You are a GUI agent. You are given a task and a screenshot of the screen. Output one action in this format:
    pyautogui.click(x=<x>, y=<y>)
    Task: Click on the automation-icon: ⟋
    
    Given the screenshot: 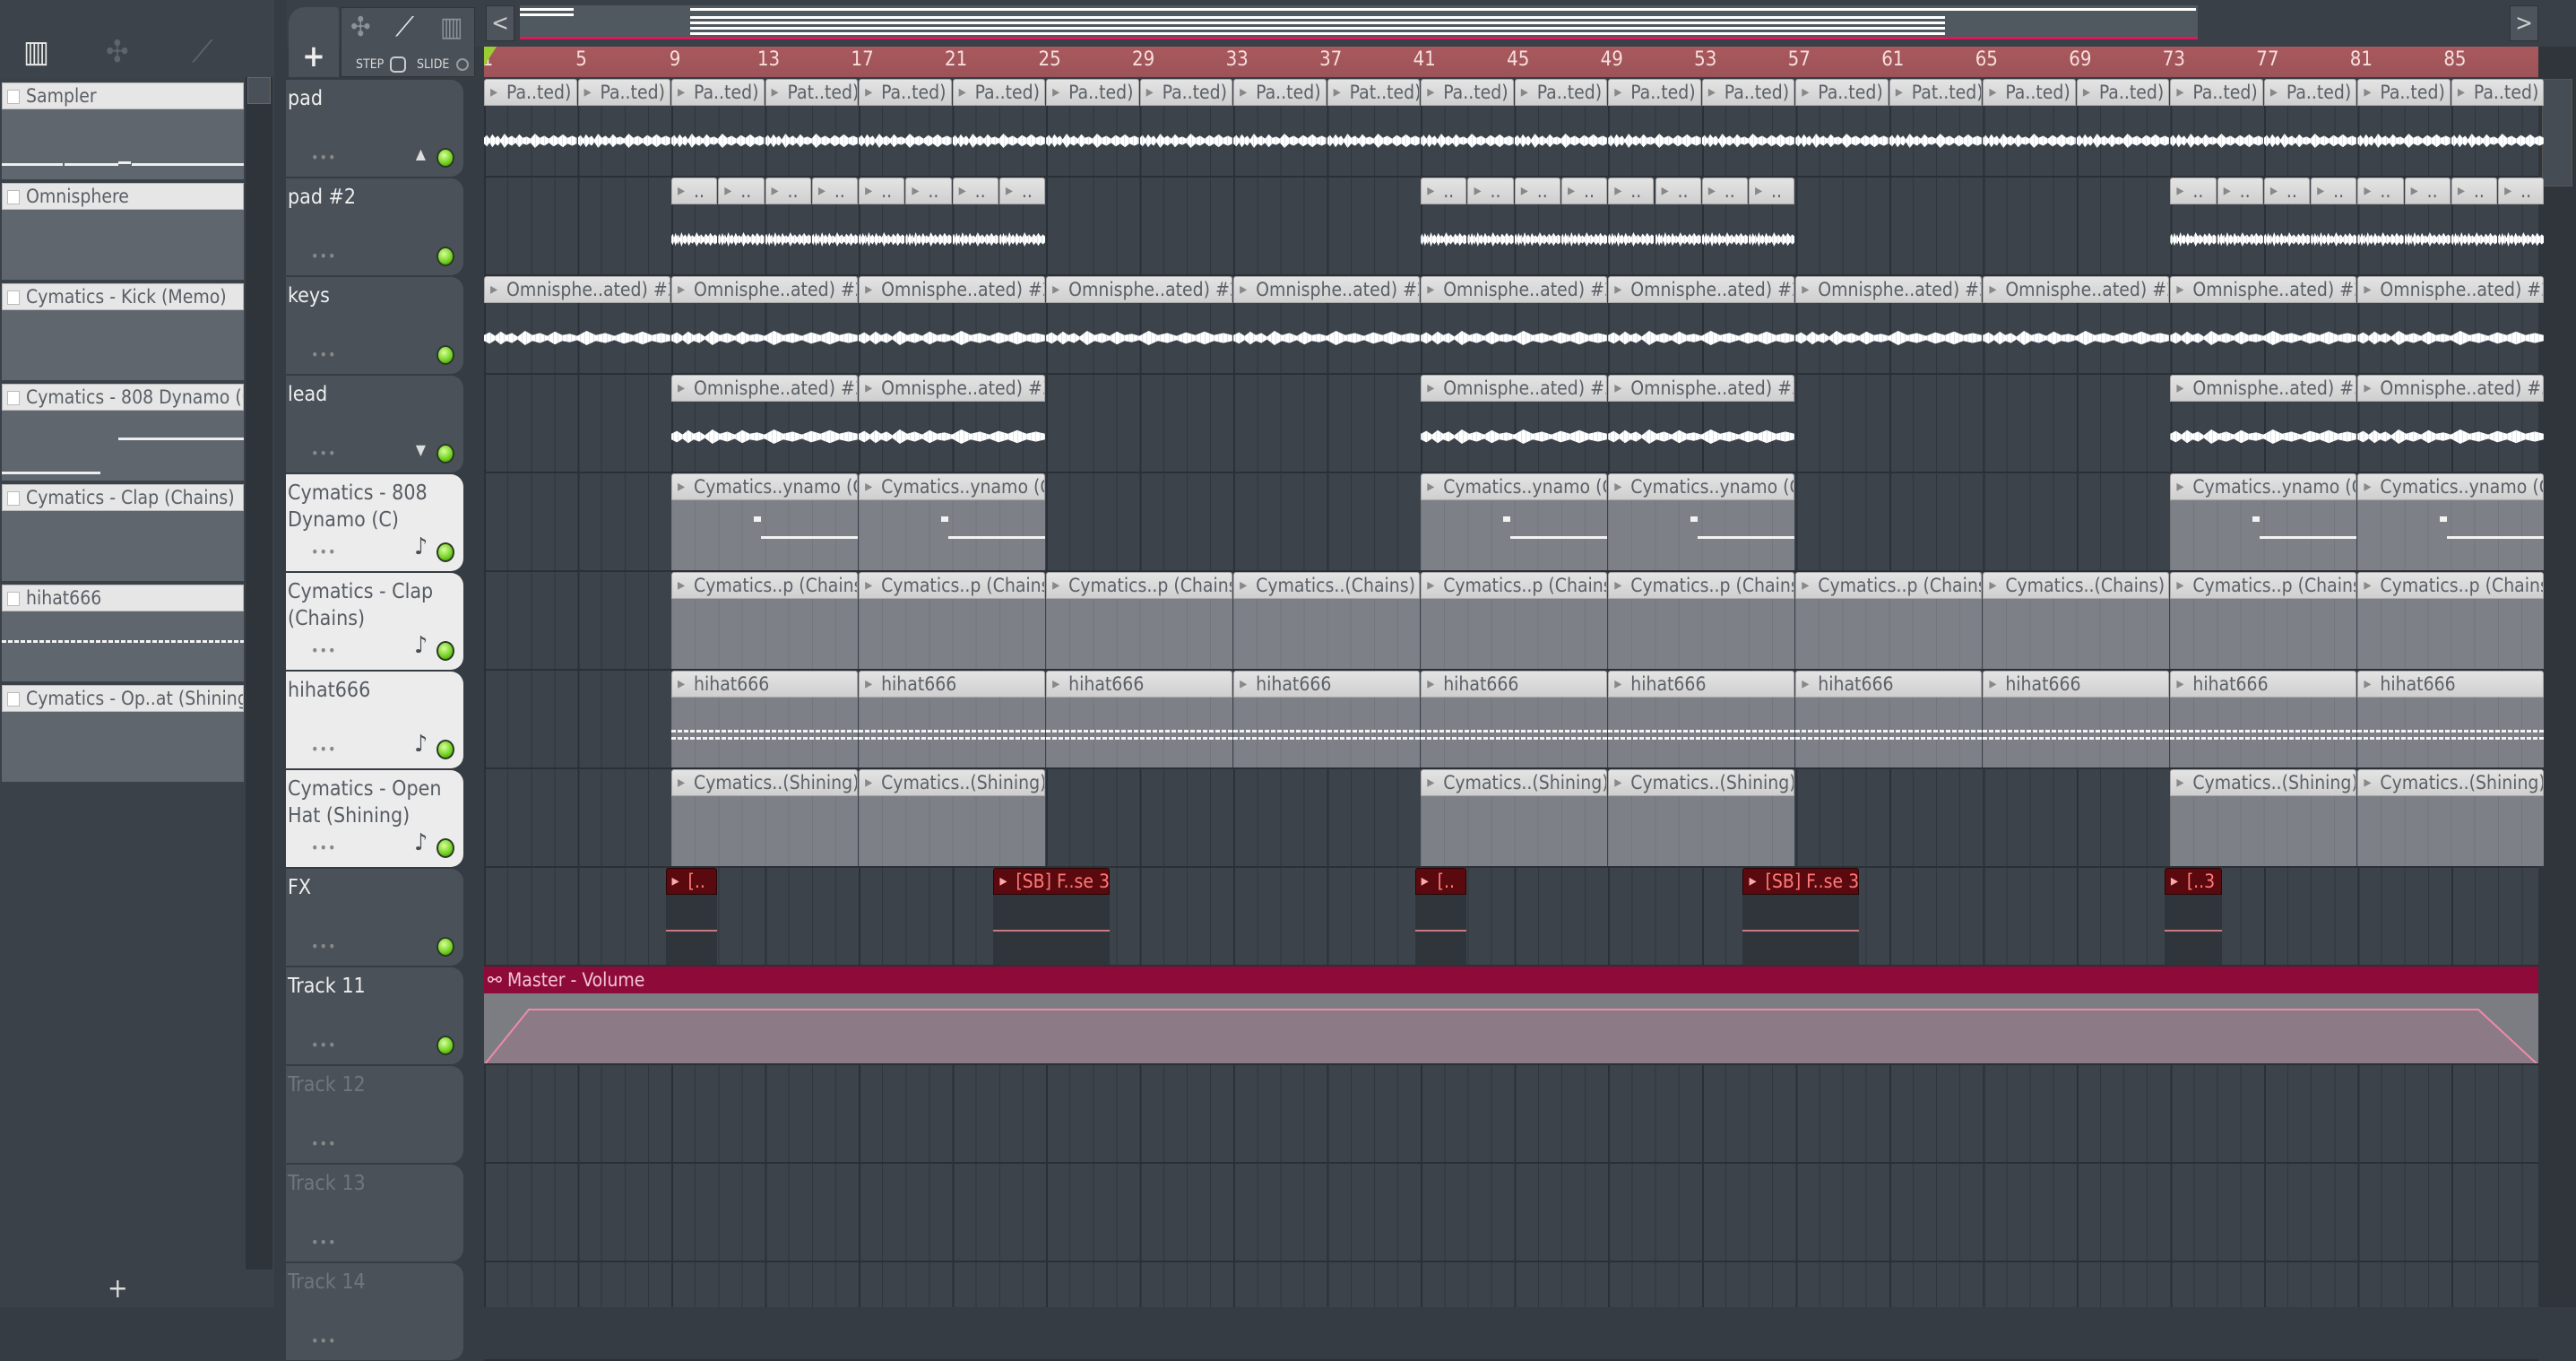 What is the action you would take?
    pyautogui.click(x=202, y=52)
    